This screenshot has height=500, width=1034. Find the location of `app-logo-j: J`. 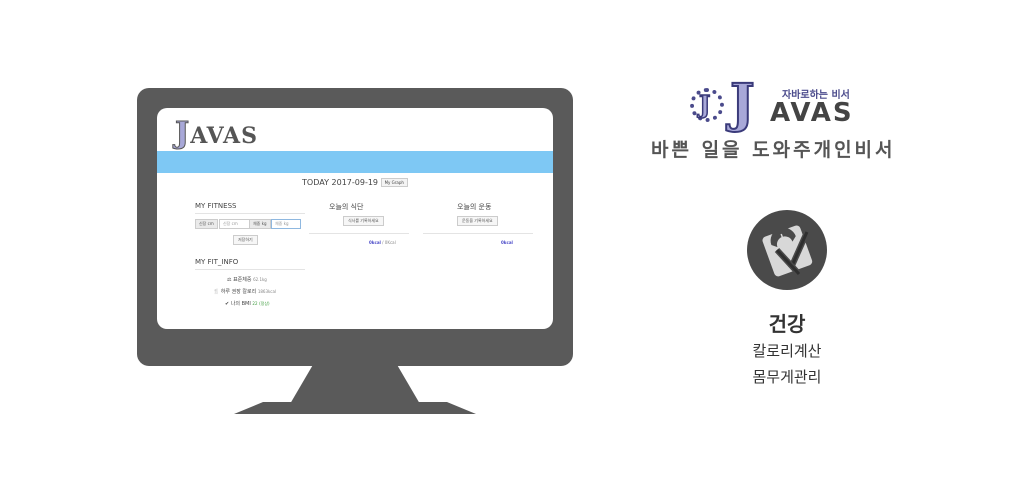

app-logo-j: J is located at coordinates (182, 134).